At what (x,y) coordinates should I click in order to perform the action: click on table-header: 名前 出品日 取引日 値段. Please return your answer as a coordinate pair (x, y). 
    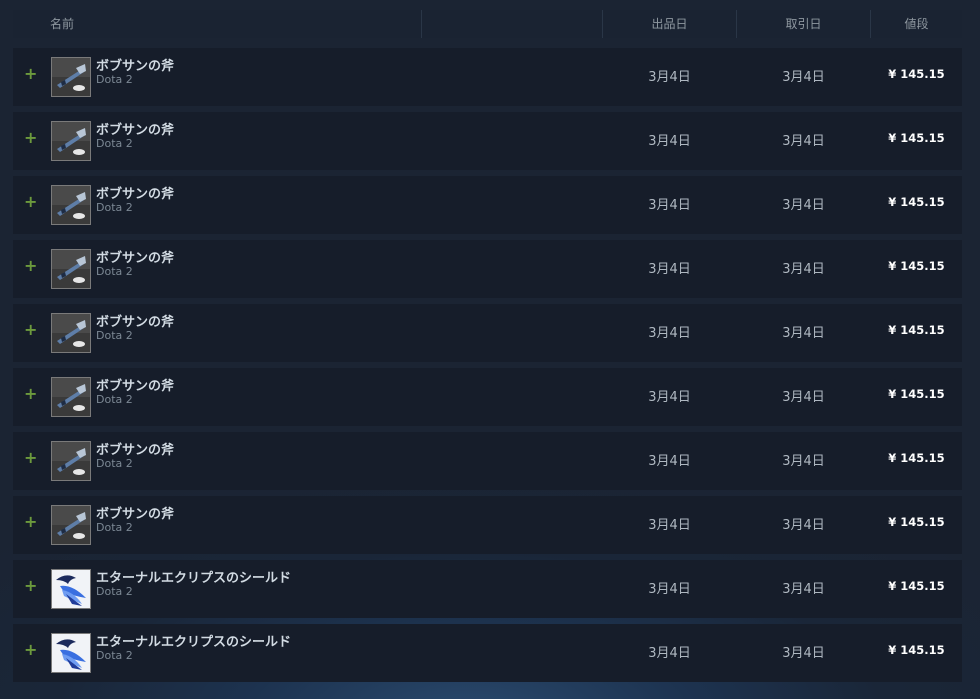
    Looking at the image, I should click on (487, 24).